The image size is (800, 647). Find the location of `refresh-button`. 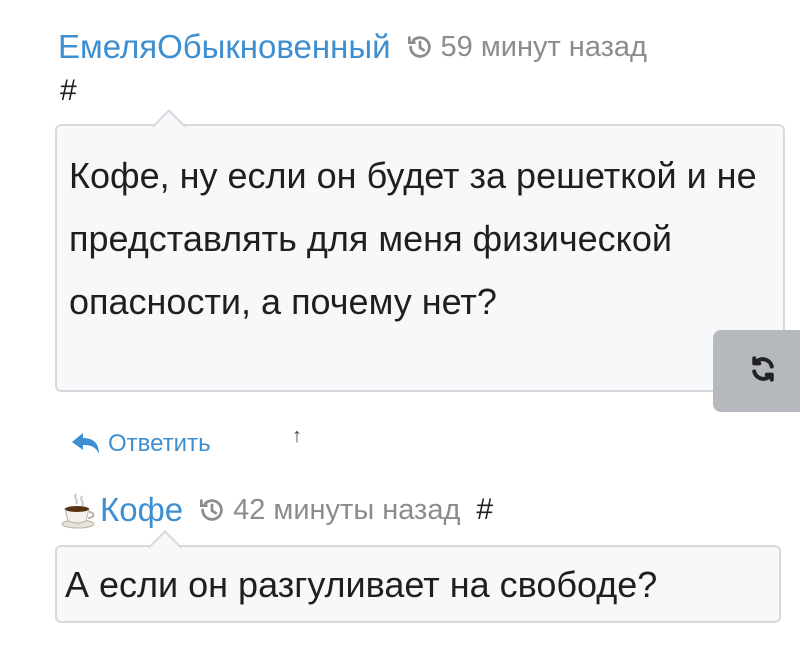

refresh-button is located at coordinates (756, 371).